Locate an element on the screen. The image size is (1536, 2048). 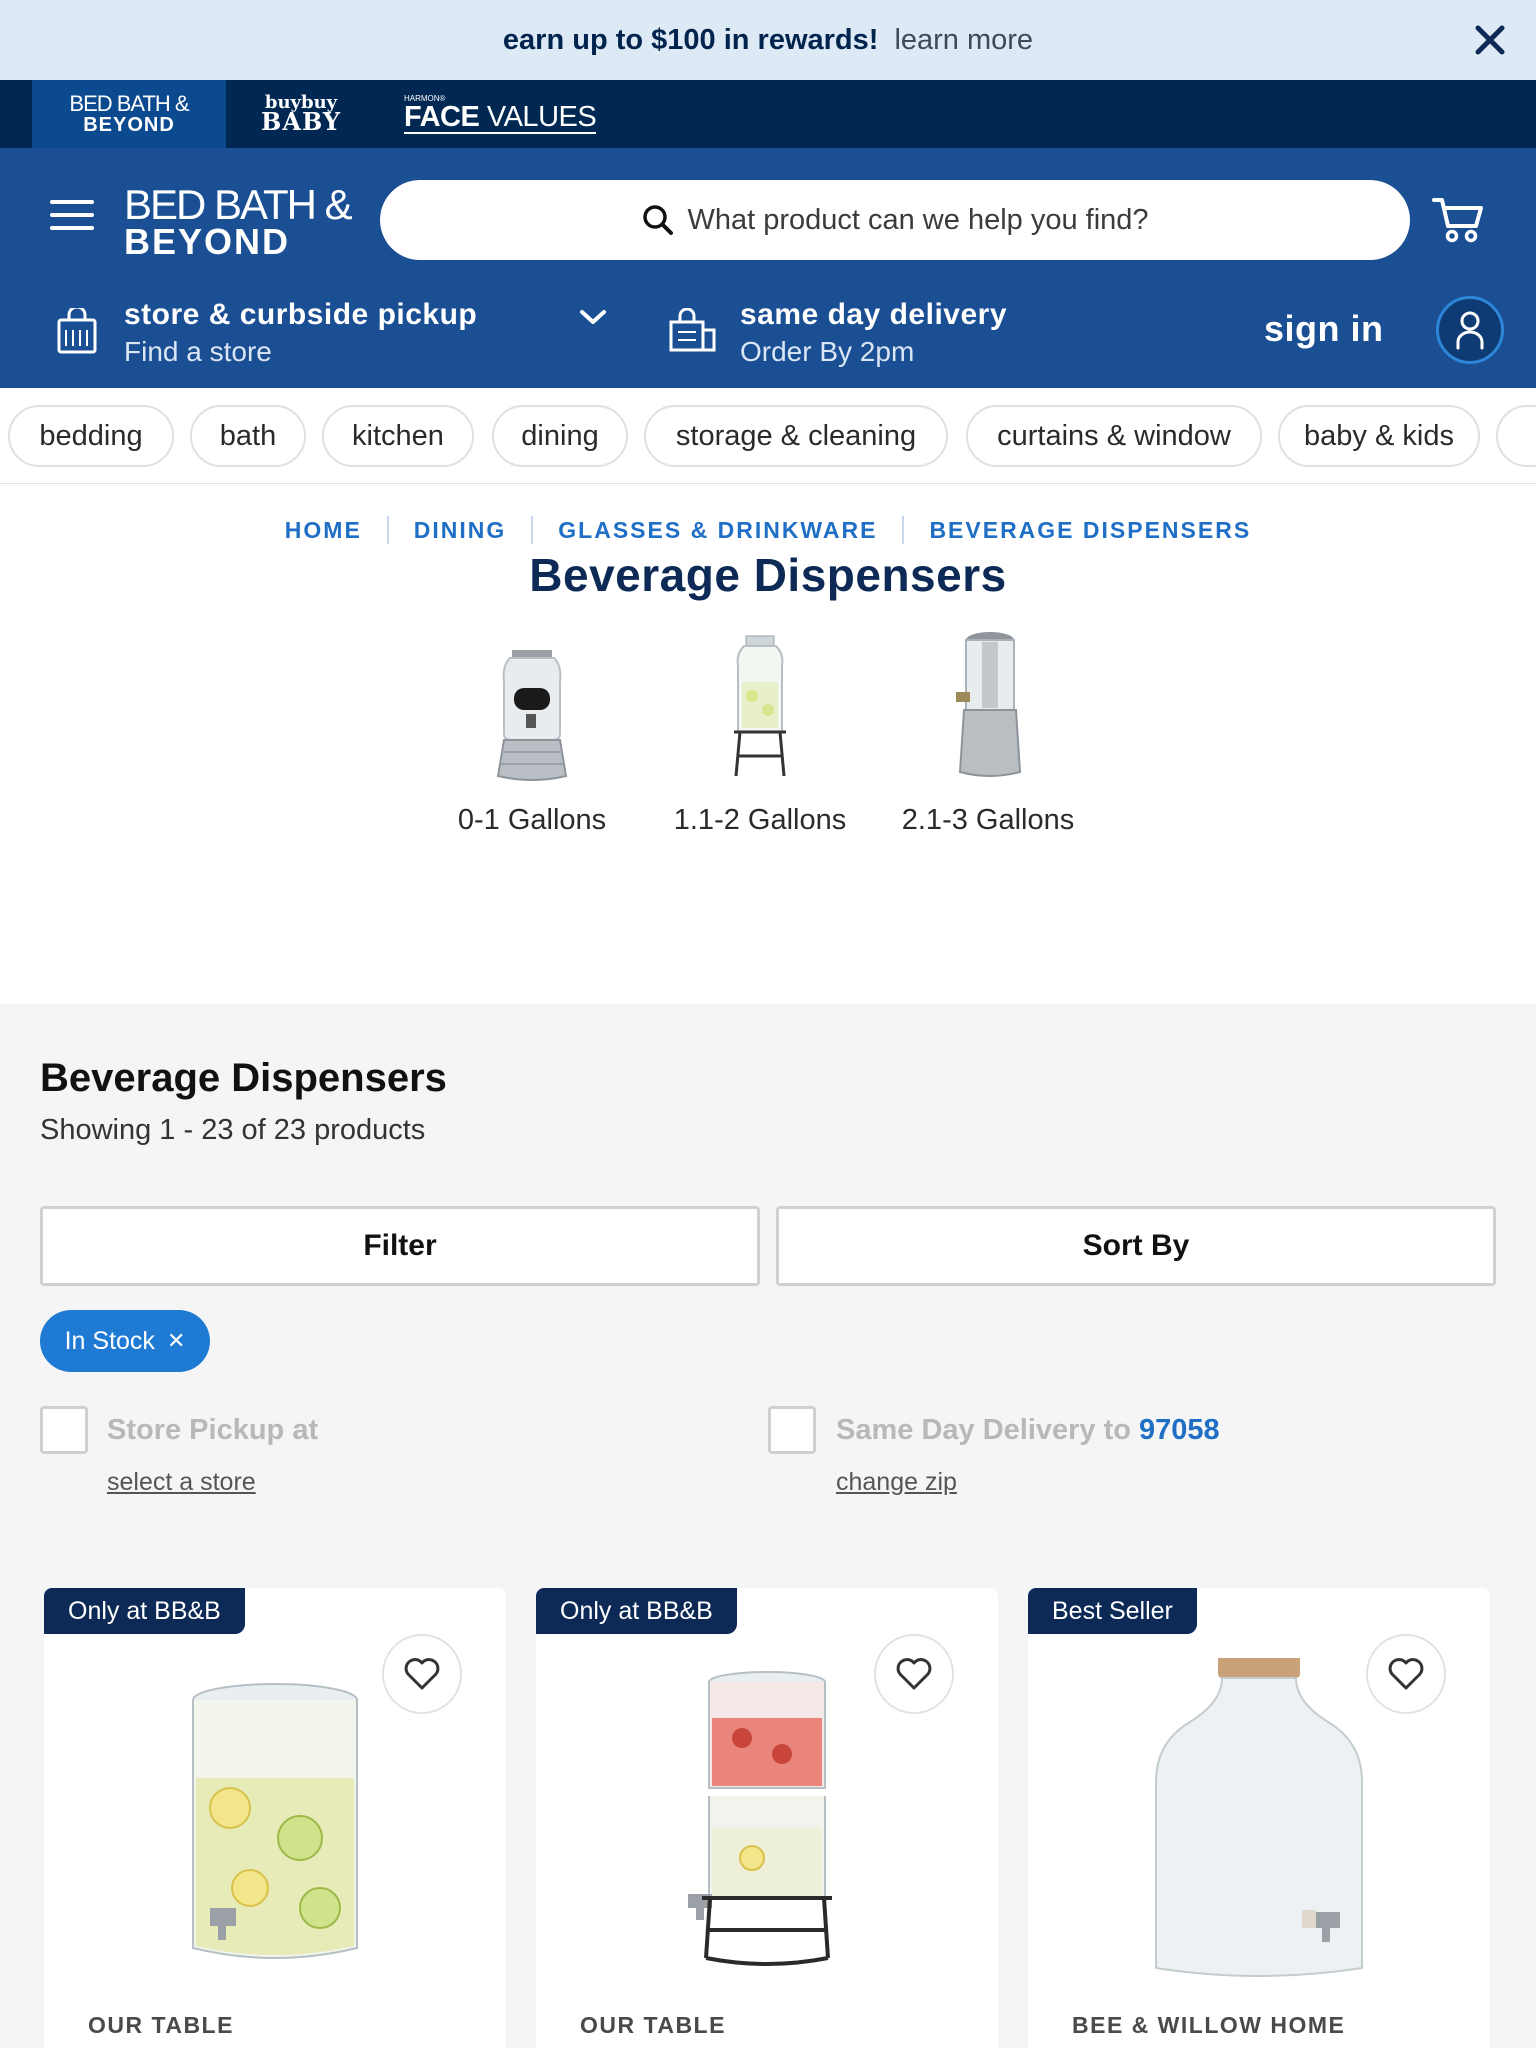
same-day-delivery-label: Same Day Delivery to 97058 is located at coordinates (1028, 1430).